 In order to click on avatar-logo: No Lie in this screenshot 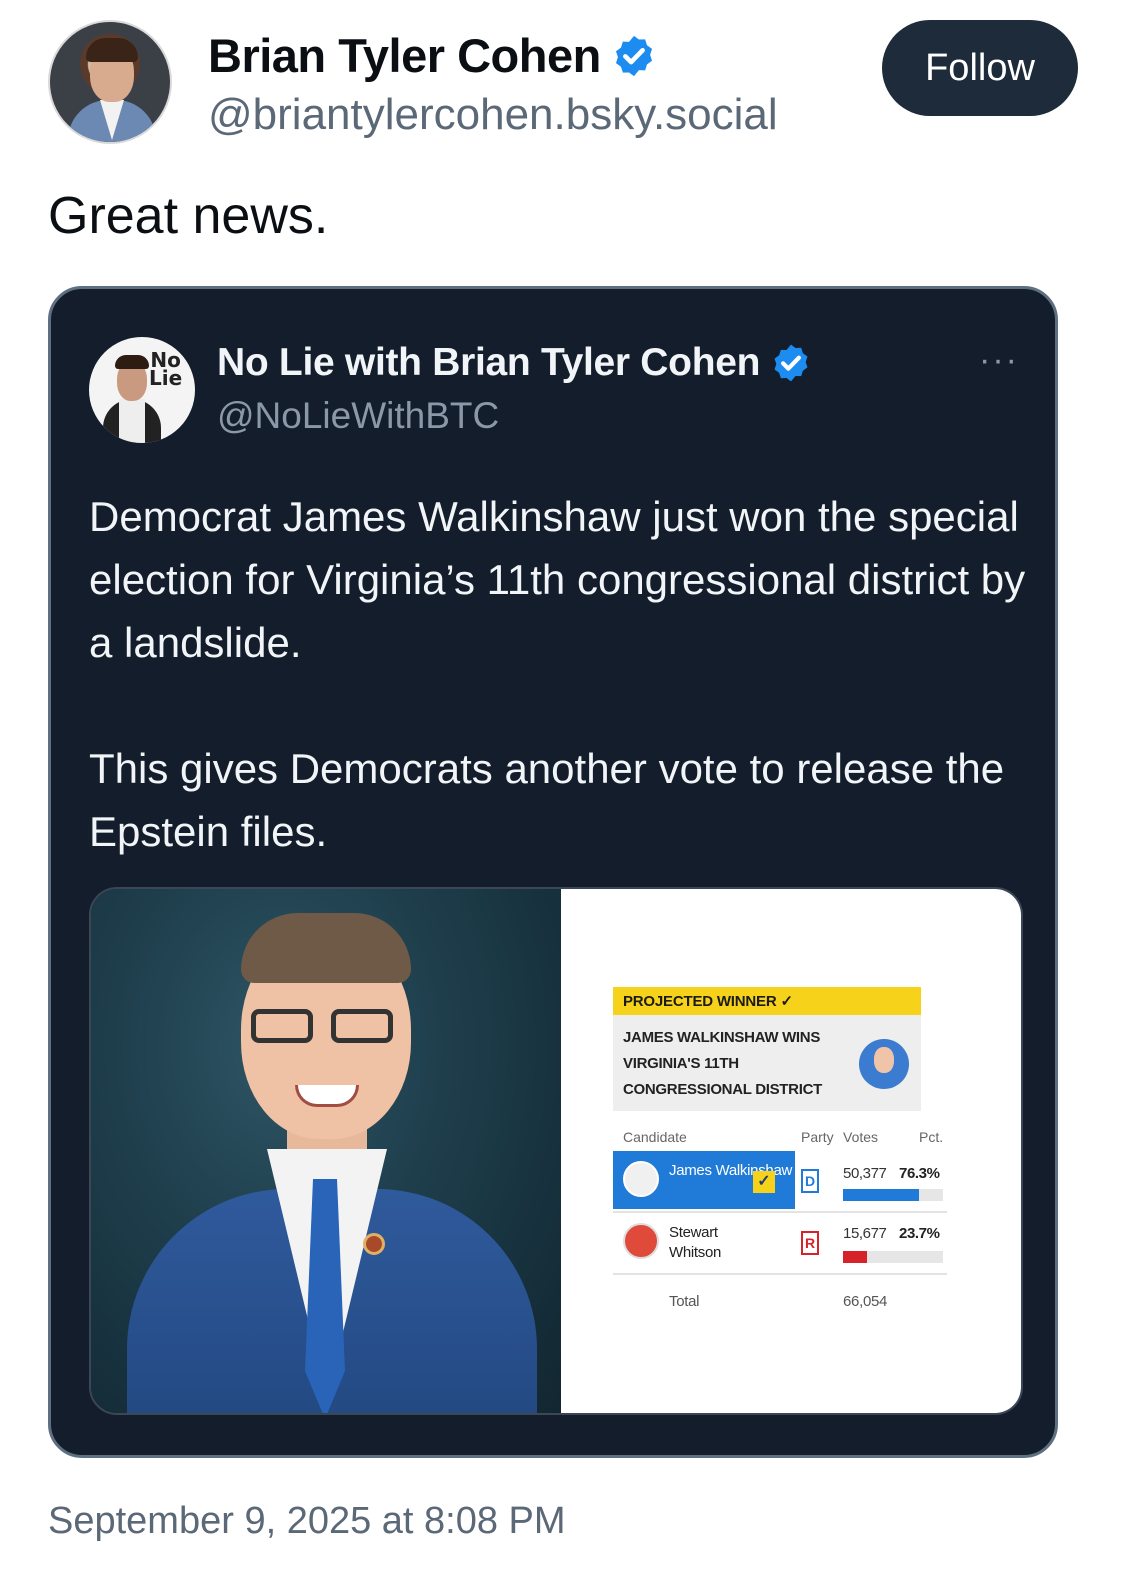, I will do `click(166, 369)`.